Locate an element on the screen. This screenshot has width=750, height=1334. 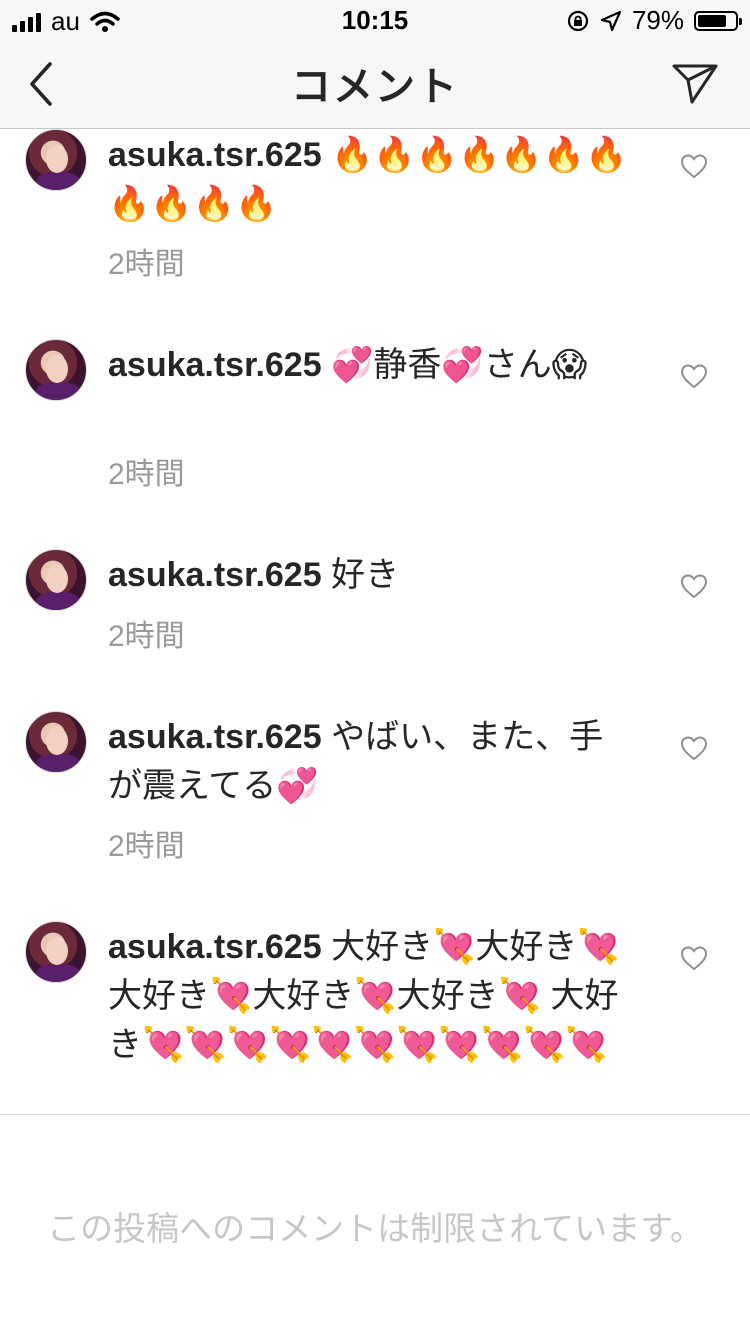
comment-text: asuka.tsr.625 🔥🔥🔥🔥🔥🔥🔥🔥🔥🔥🔥 is located at coordinates (368, 180).